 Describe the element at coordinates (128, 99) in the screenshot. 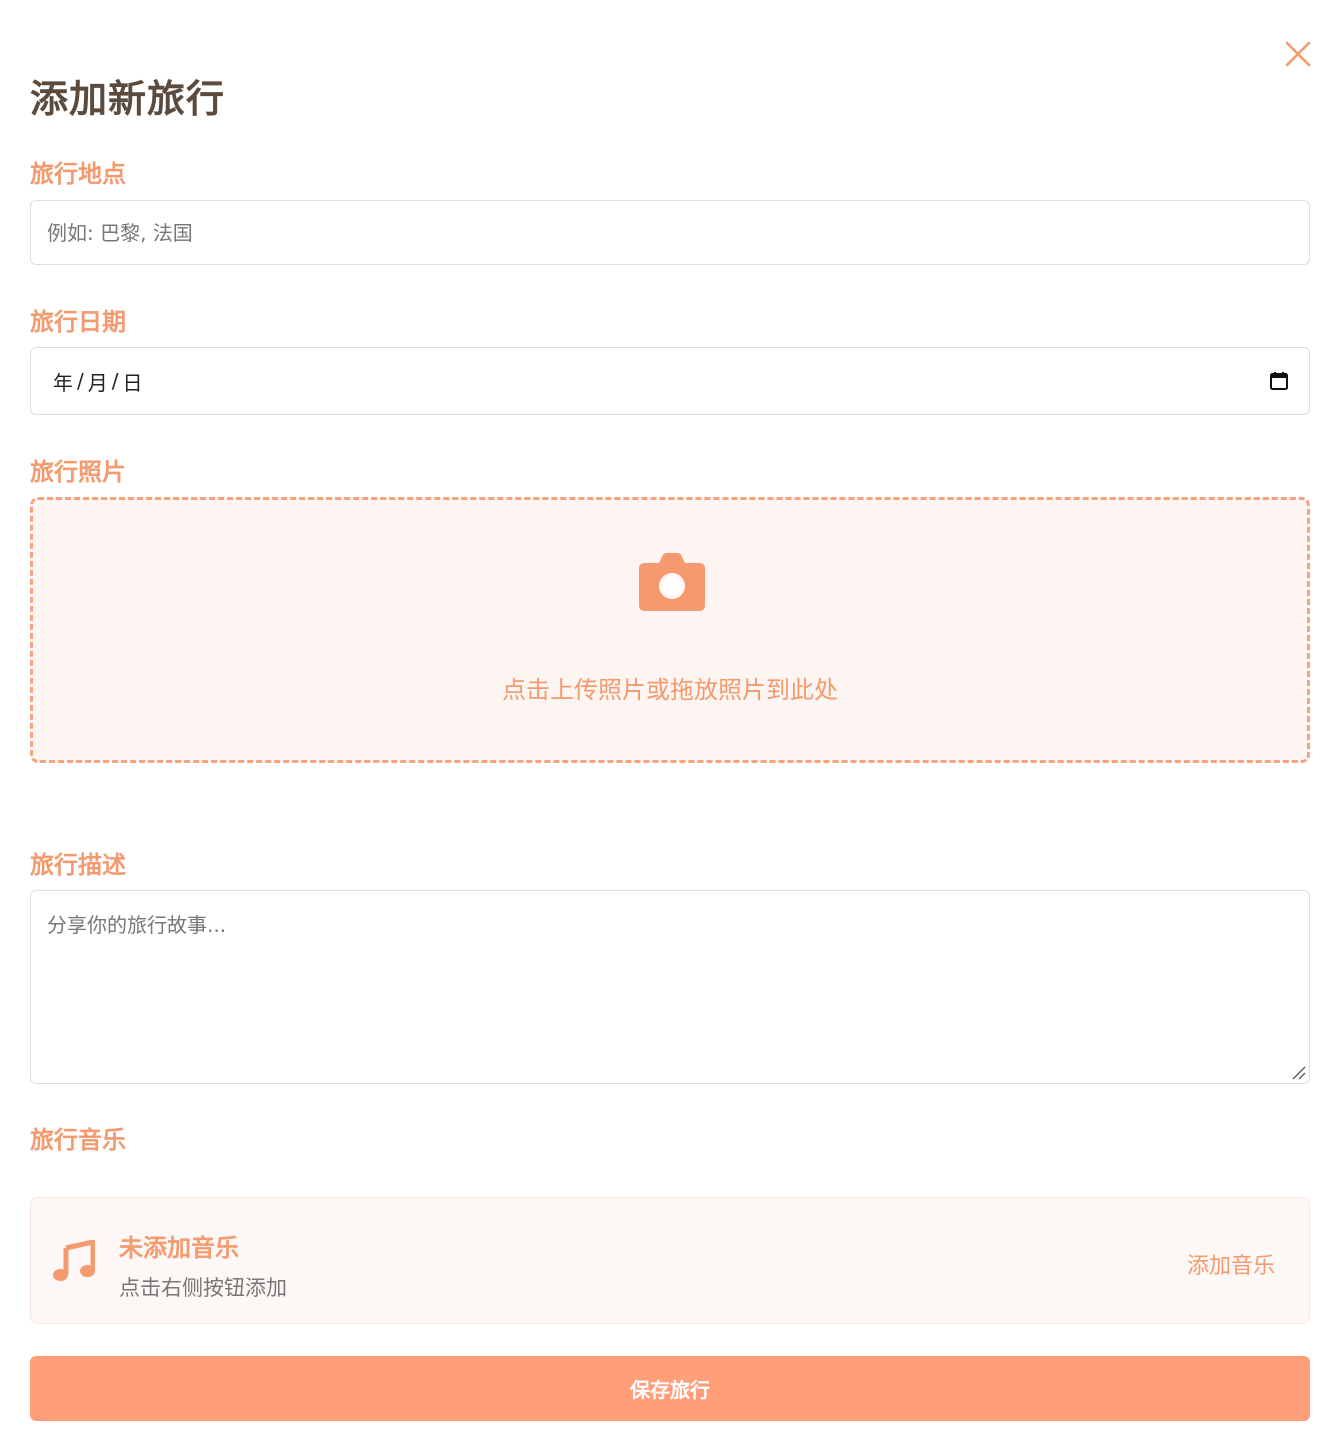

I see `modal-title: 添加新旅行` at that location.